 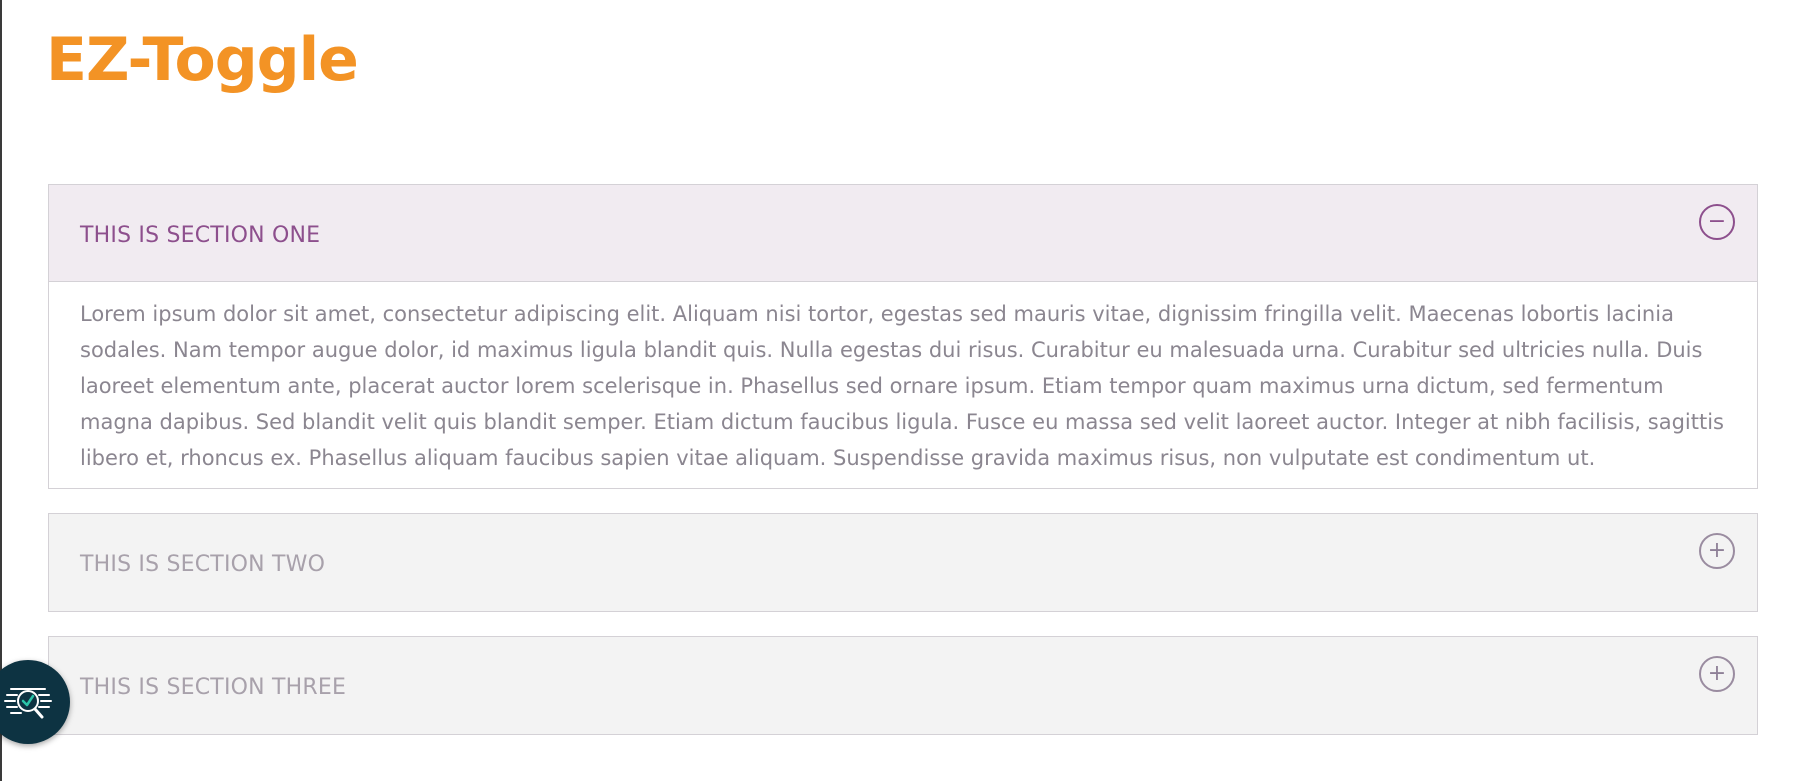 I want to click on accordion-section-two: THIS IS SECTION TWO +, so click(x=903, y=562).